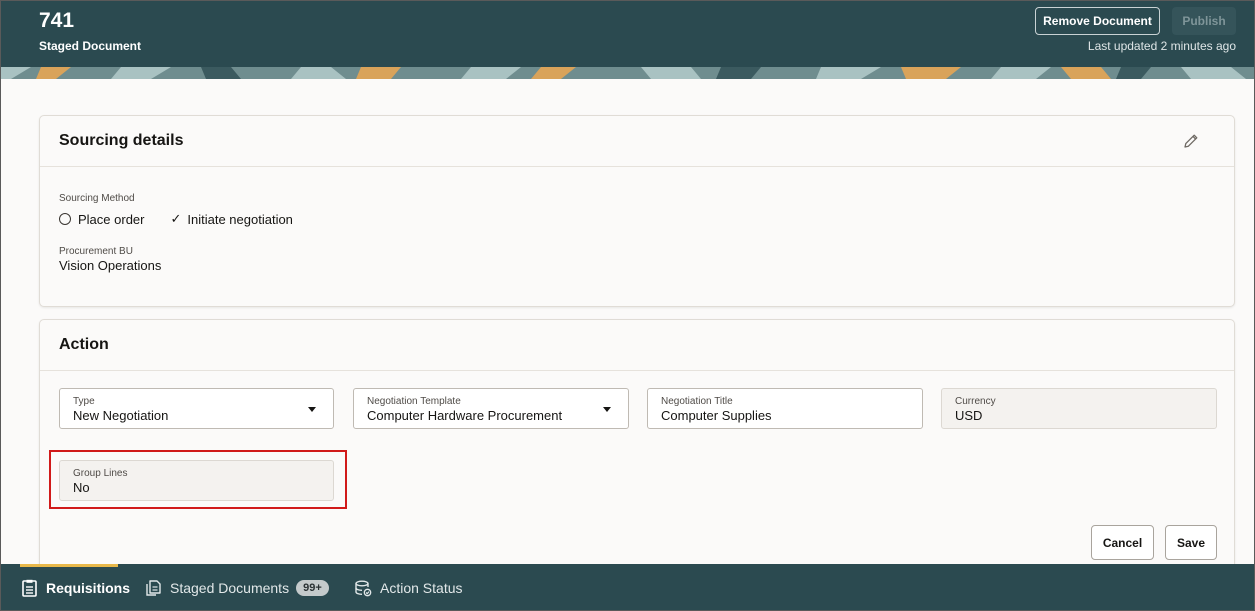 The width and height of the screenshot is (1255, 611). What do you see at coordinates (414, 401) in the screenshot?
I see `negotiation-template-label: Negotiation Template` at bounding box center [414, 401].